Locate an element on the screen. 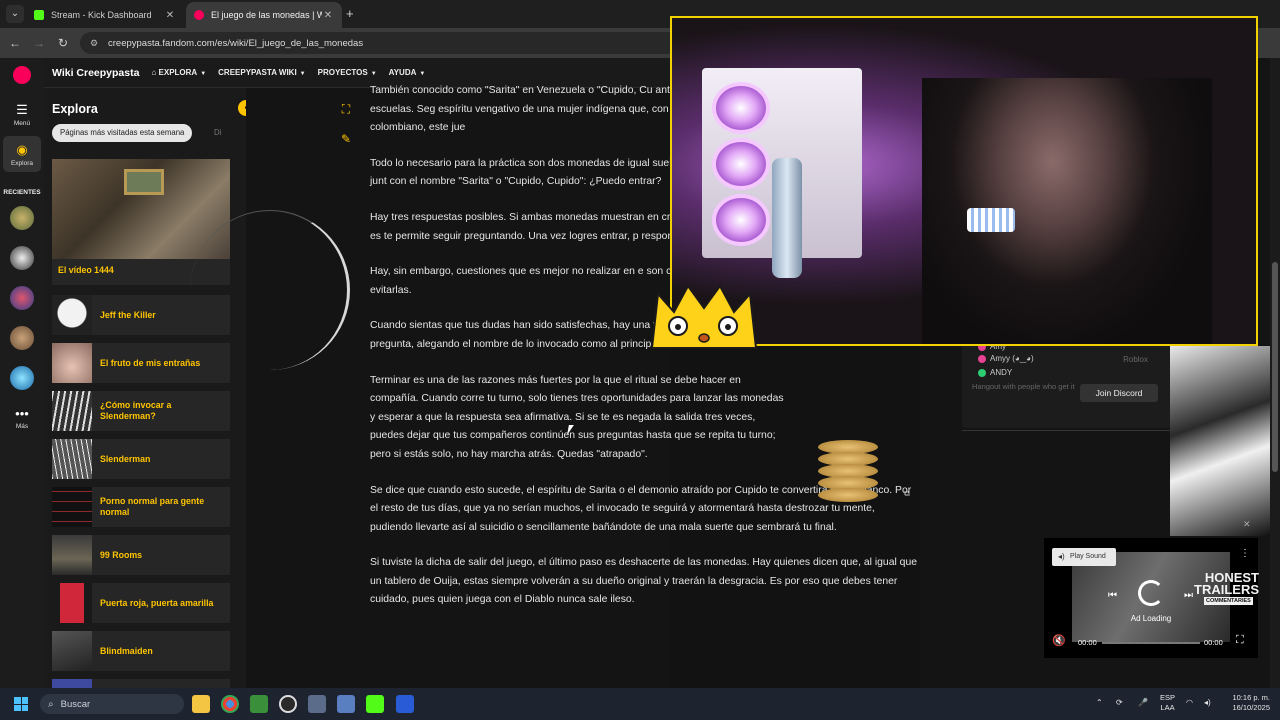  secondary-chip: Di is located at coordinates (217, 133).